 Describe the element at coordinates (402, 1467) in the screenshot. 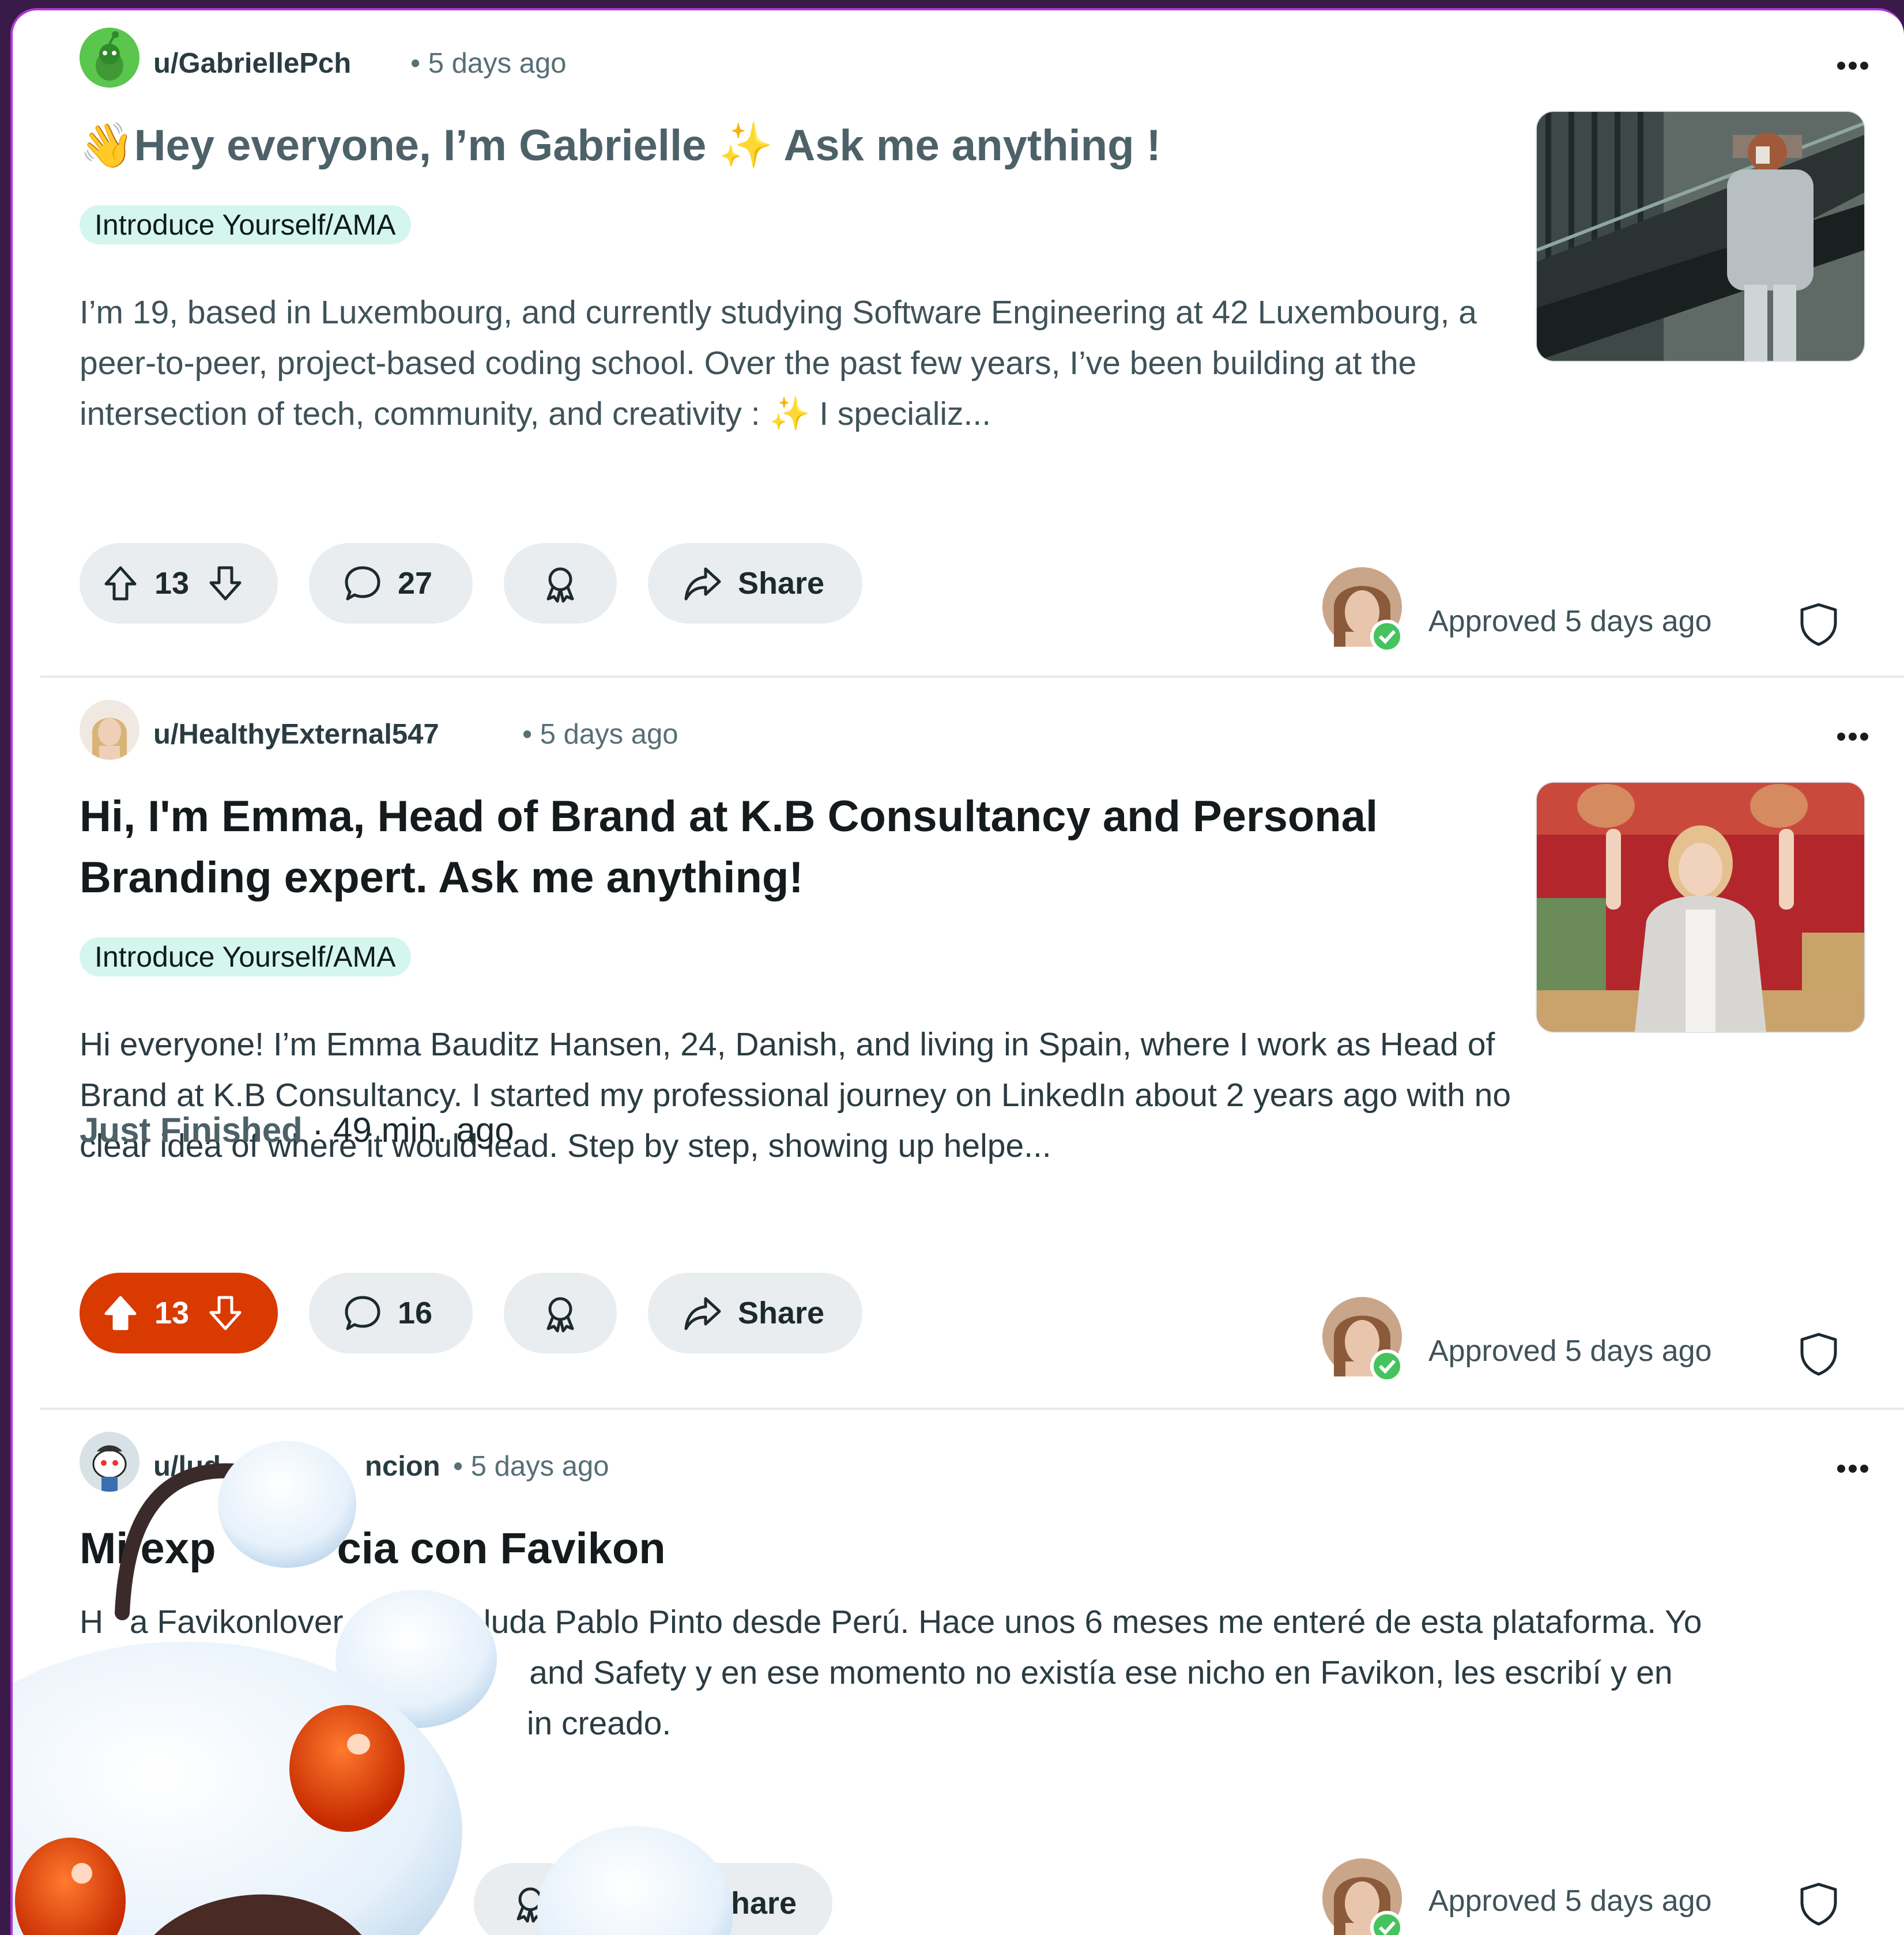

I see `post-author-end: ncion` at that location.